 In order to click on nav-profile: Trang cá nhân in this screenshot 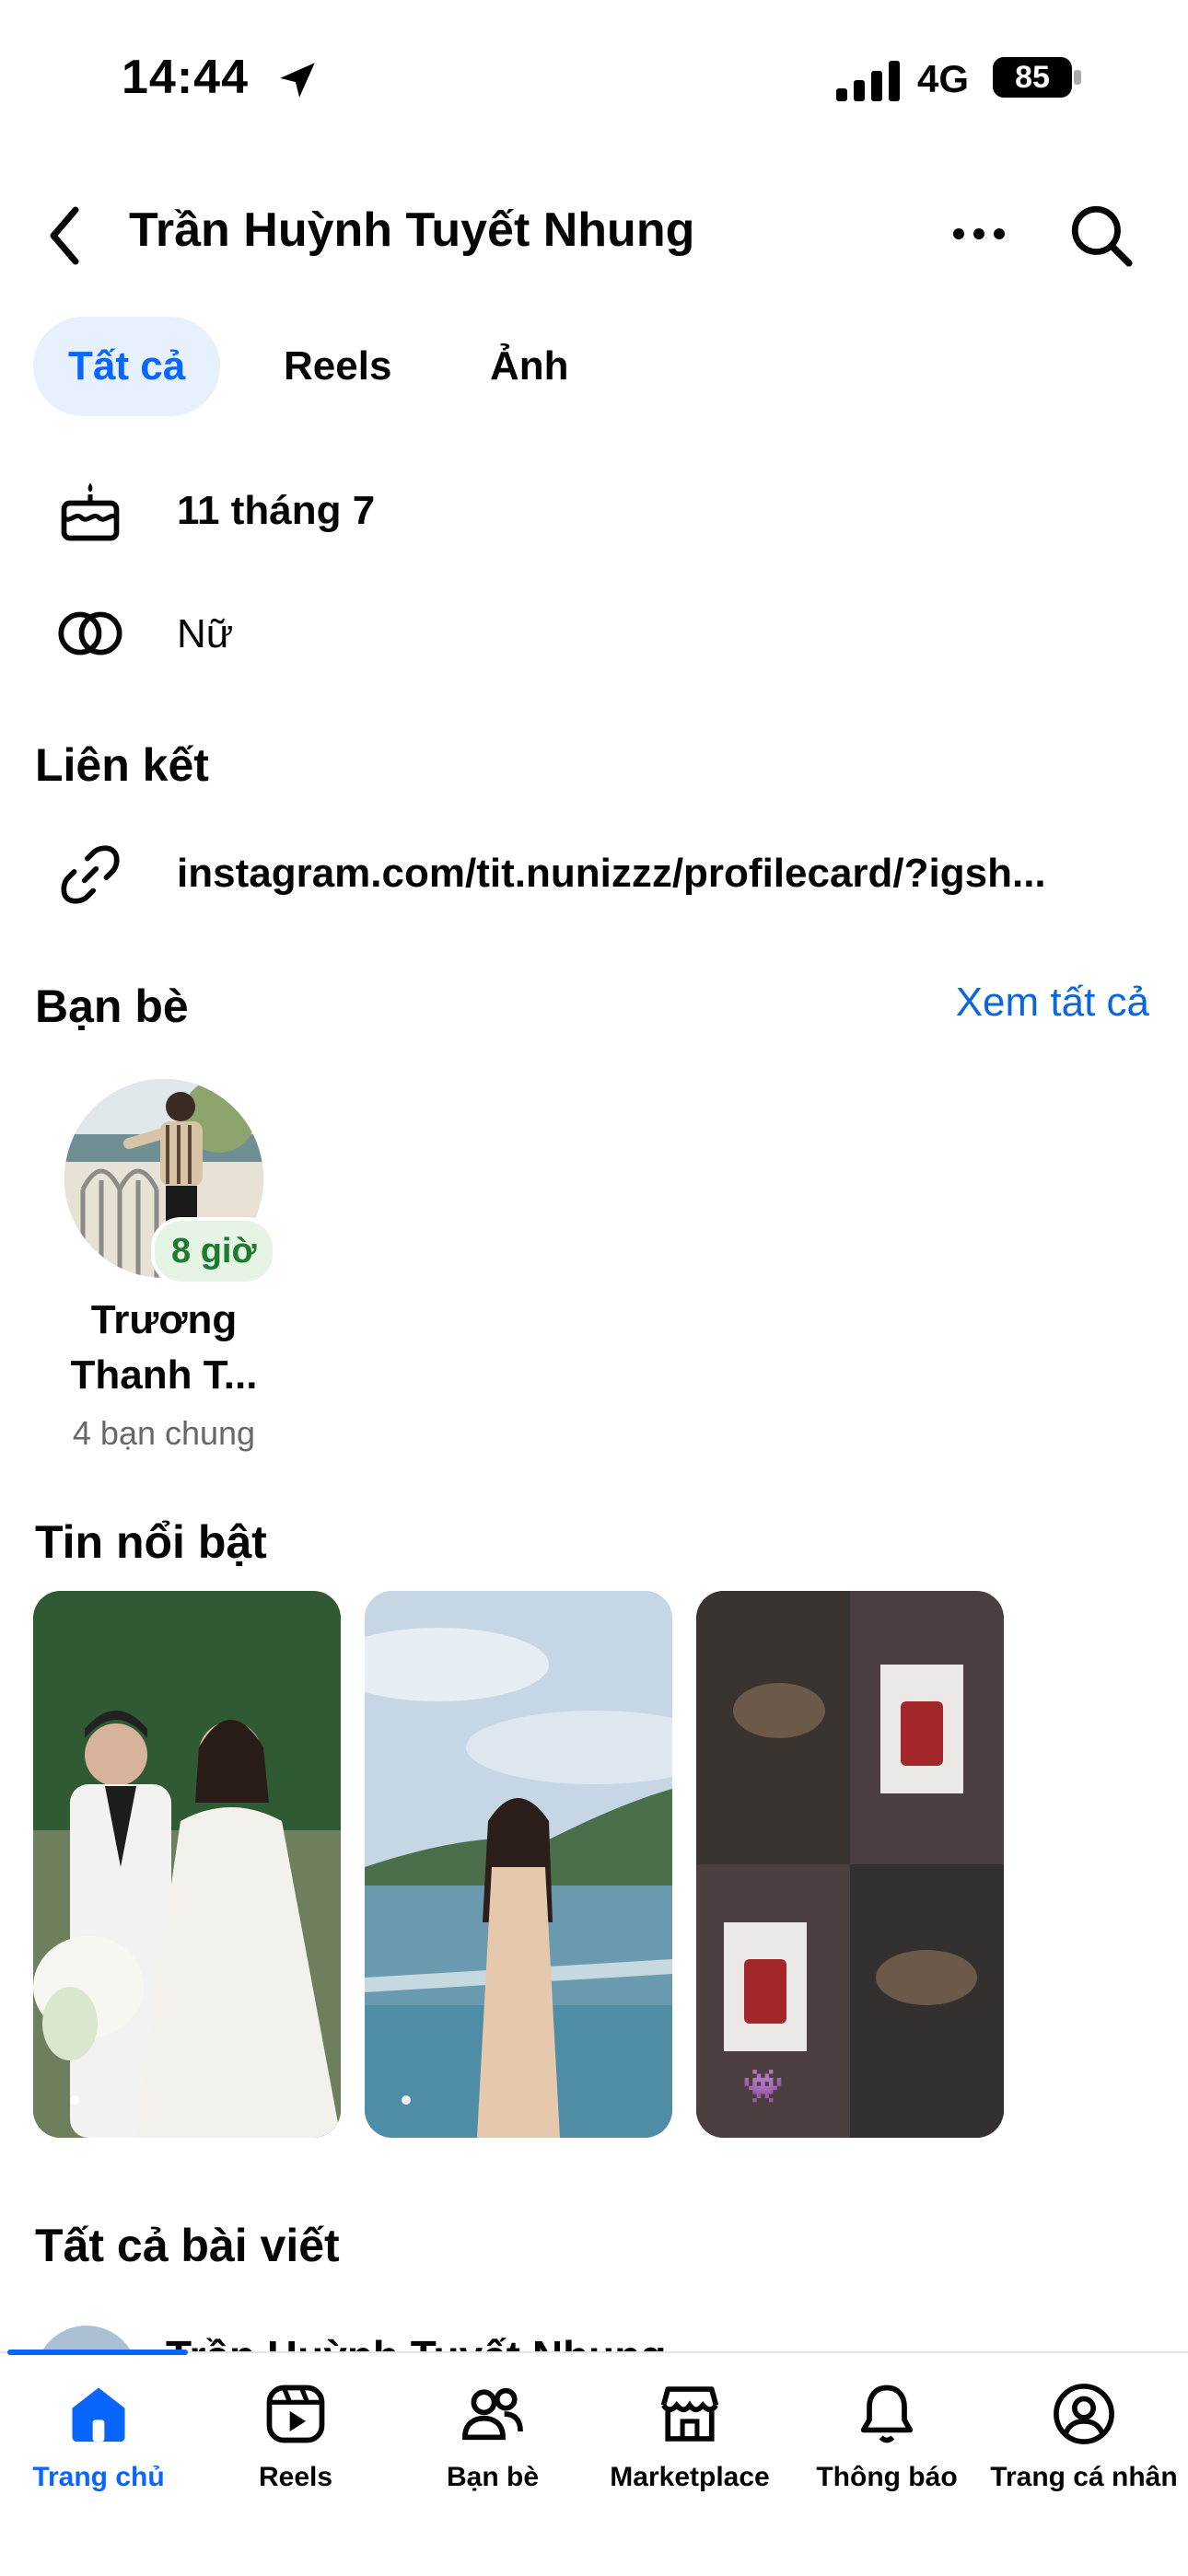, I will do `click(1083, 2436)`.